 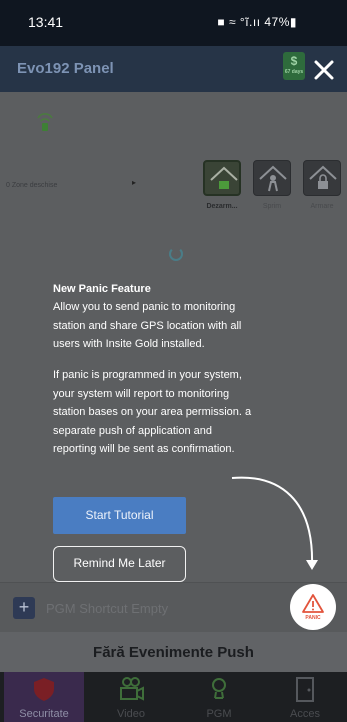 I want to click on tab-video: Video, so click(x=131, y=697).